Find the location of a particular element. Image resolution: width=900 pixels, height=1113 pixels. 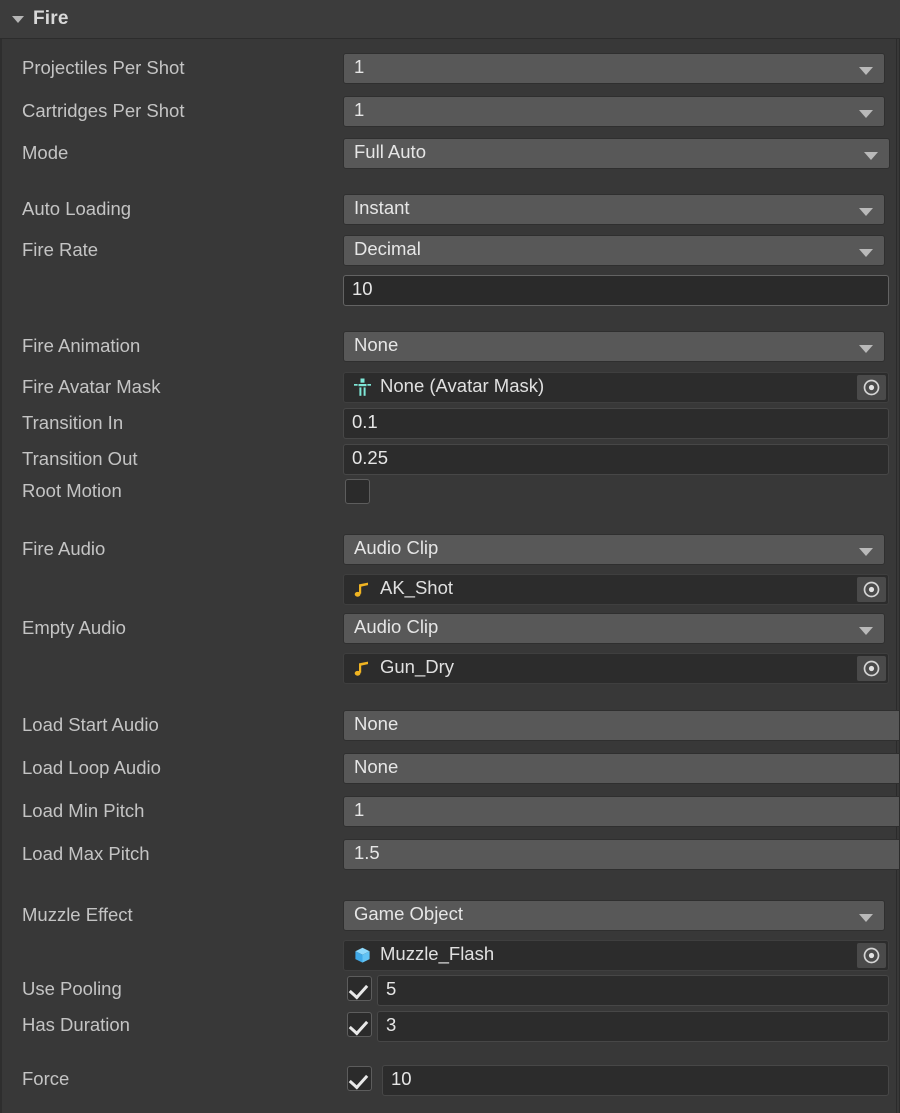

objectfield-value: None (Avatar Mask) is located at coordinates (462, 386).